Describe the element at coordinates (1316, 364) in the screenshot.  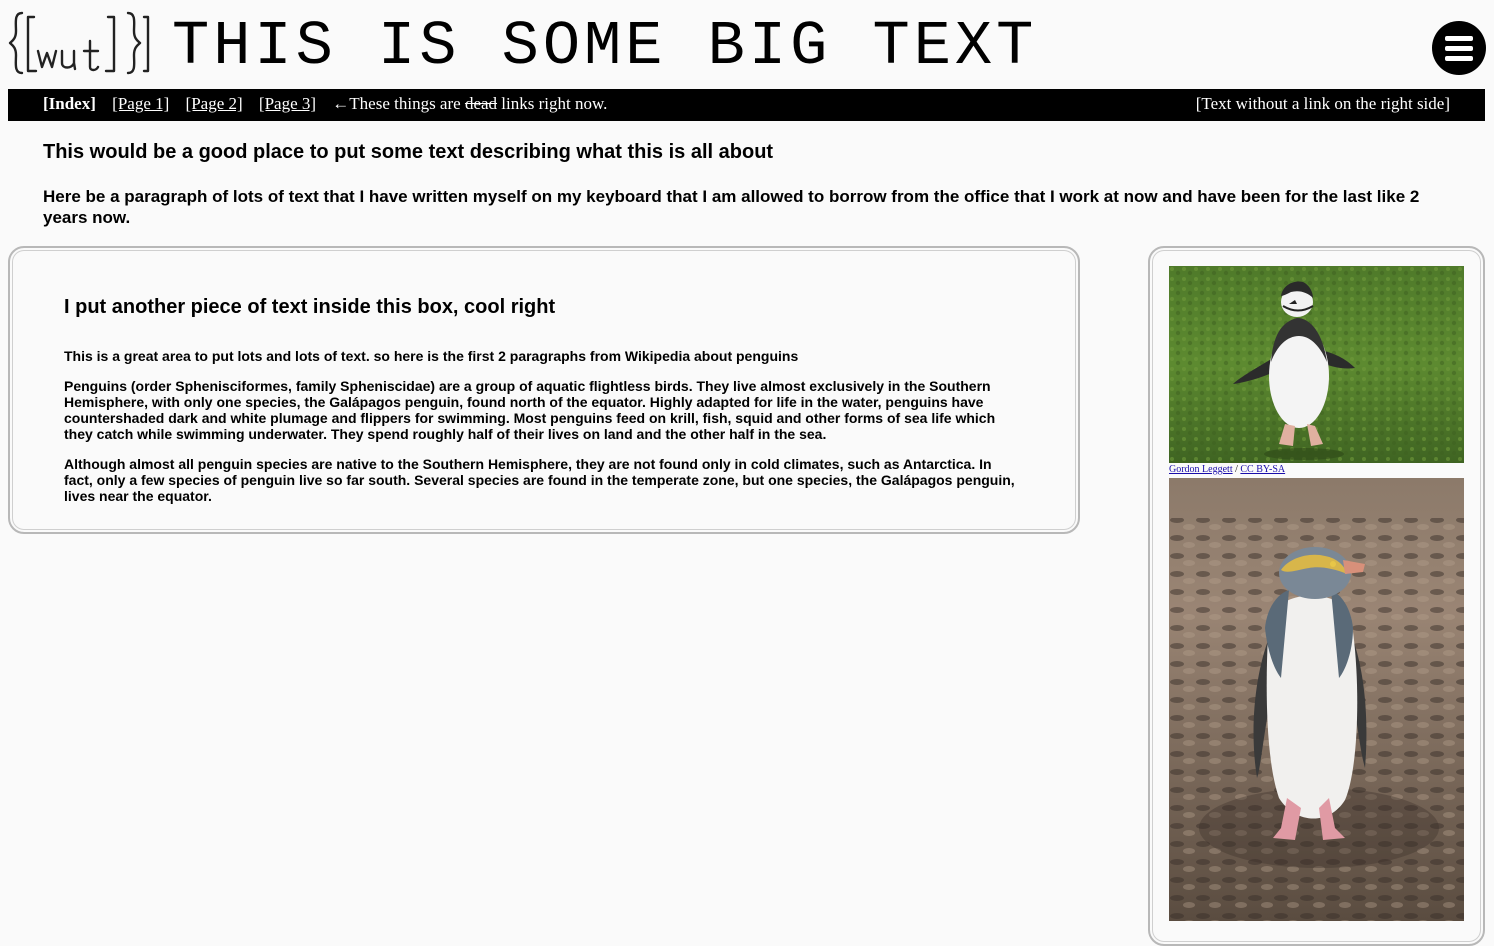
I see `chinstrap-penguin-photo` at that location.